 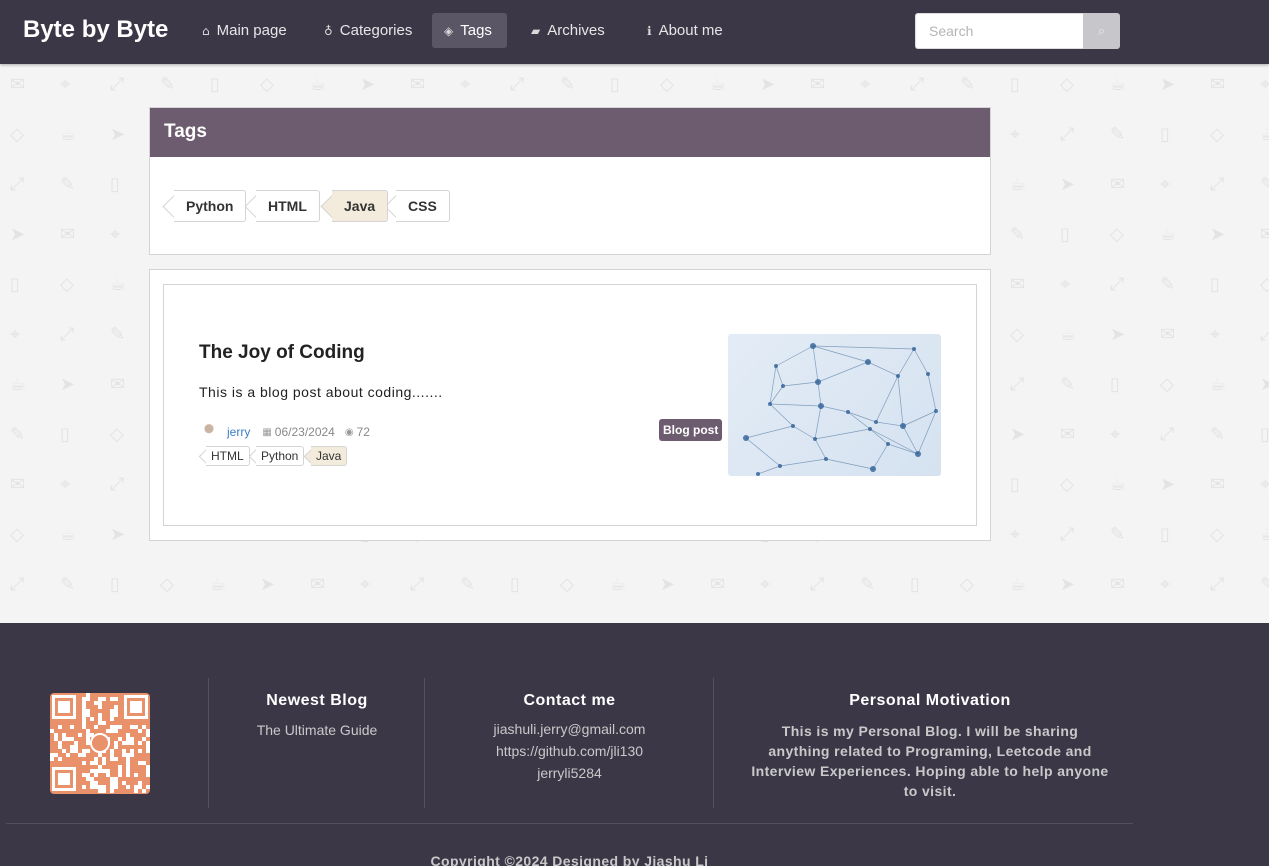 What do you see at coordinates (999, 31) in the screenshot?
I see `search-input` at bounding box center [999, 31].